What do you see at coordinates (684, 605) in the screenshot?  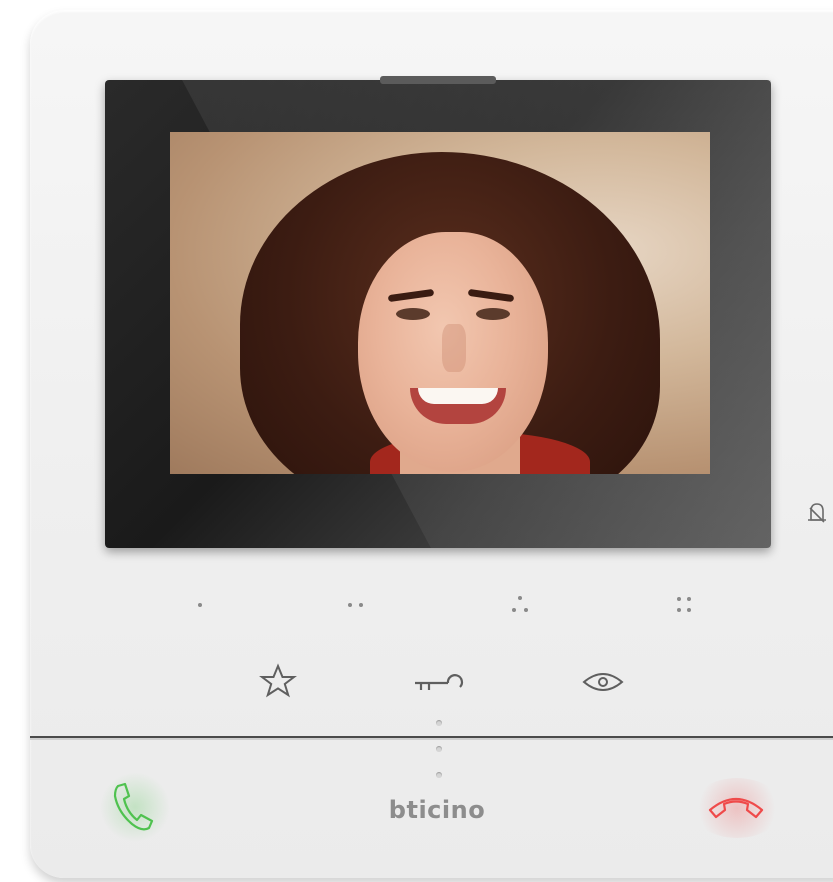 I see `four-dot-key` at bounding box center [684, 605].